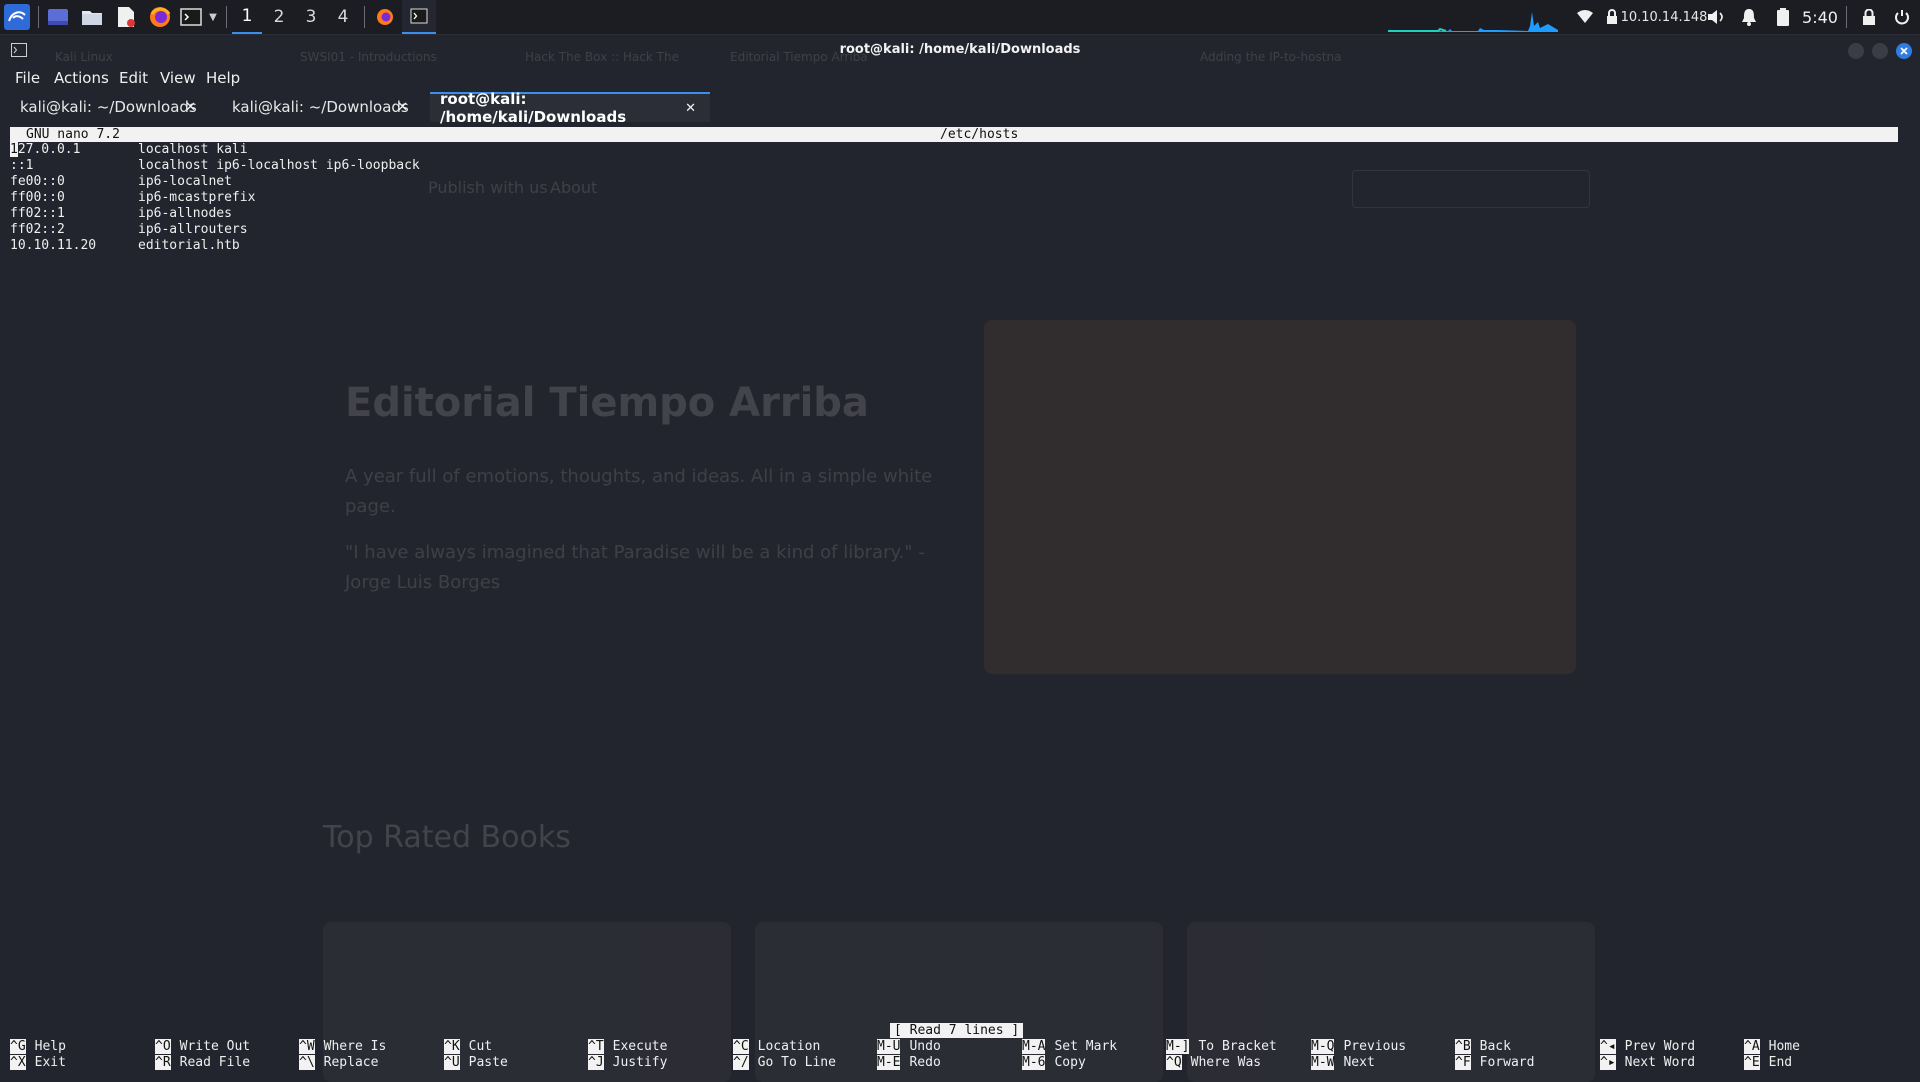 The width and height of the screenshot is (1920, 1082). I want to click on nano-shortcut: ^J Justify, so click(627, 1063).